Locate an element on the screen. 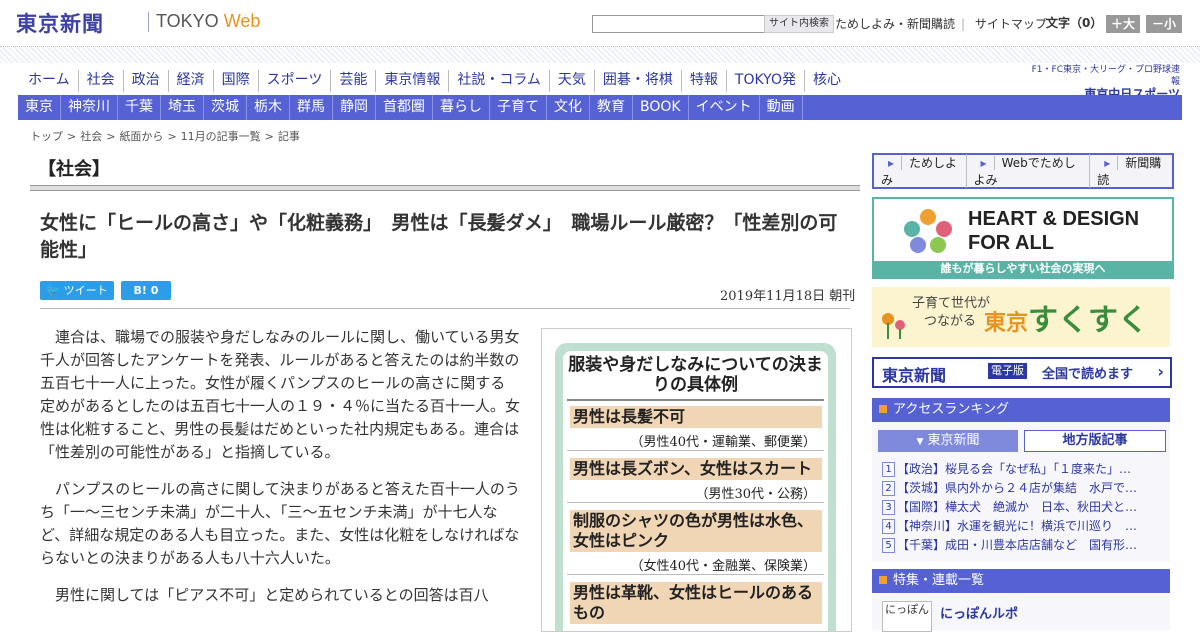 The width and height of the screenshot is (1200, 632). site-search-input is located at coordinates (679, 24).